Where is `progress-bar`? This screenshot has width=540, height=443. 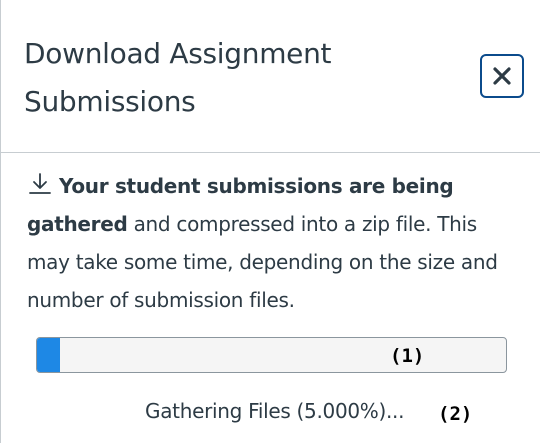 progress-bar is located at coordinates (271, 355).